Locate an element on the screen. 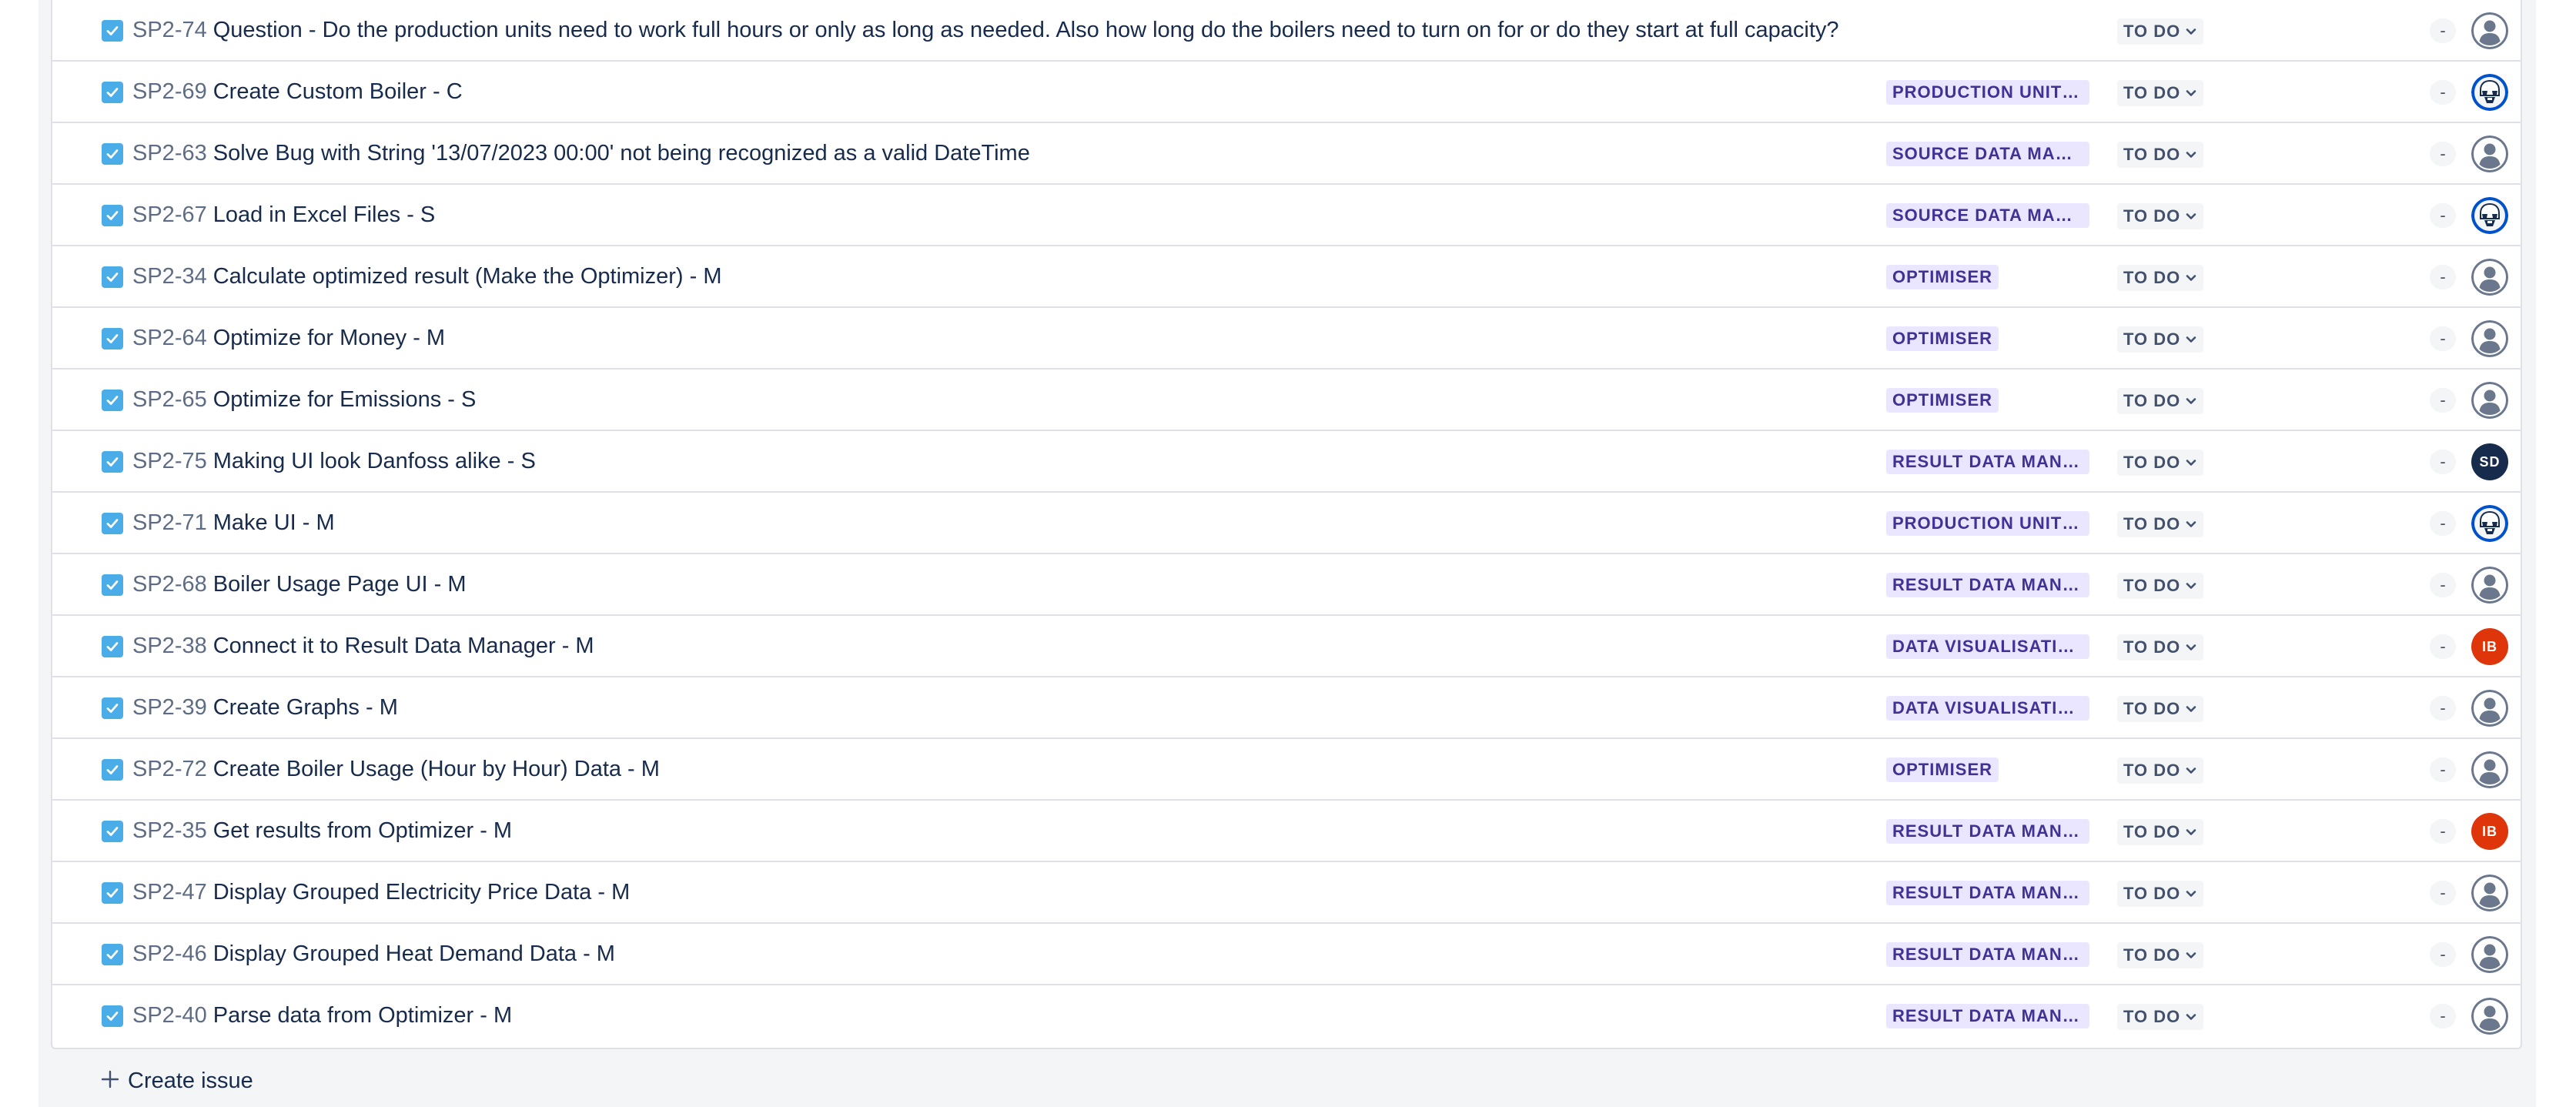 The height and width of the screenshot is (1107, 2576). issue-summary: Display Grouped Heat Demand Data - M is located at coordinates (414, 954).